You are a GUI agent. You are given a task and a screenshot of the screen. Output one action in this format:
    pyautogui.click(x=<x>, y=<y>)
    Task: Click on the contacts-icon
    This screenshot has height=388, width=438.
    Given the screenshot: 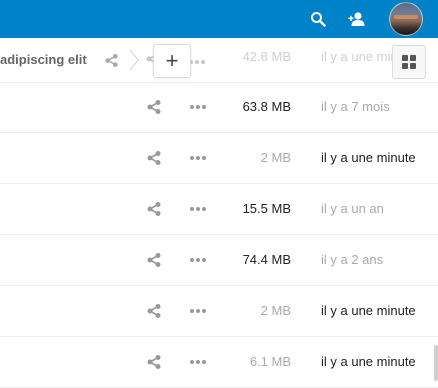 What is the action you would take?
    pyautogui.click(x=357, y=19)
    